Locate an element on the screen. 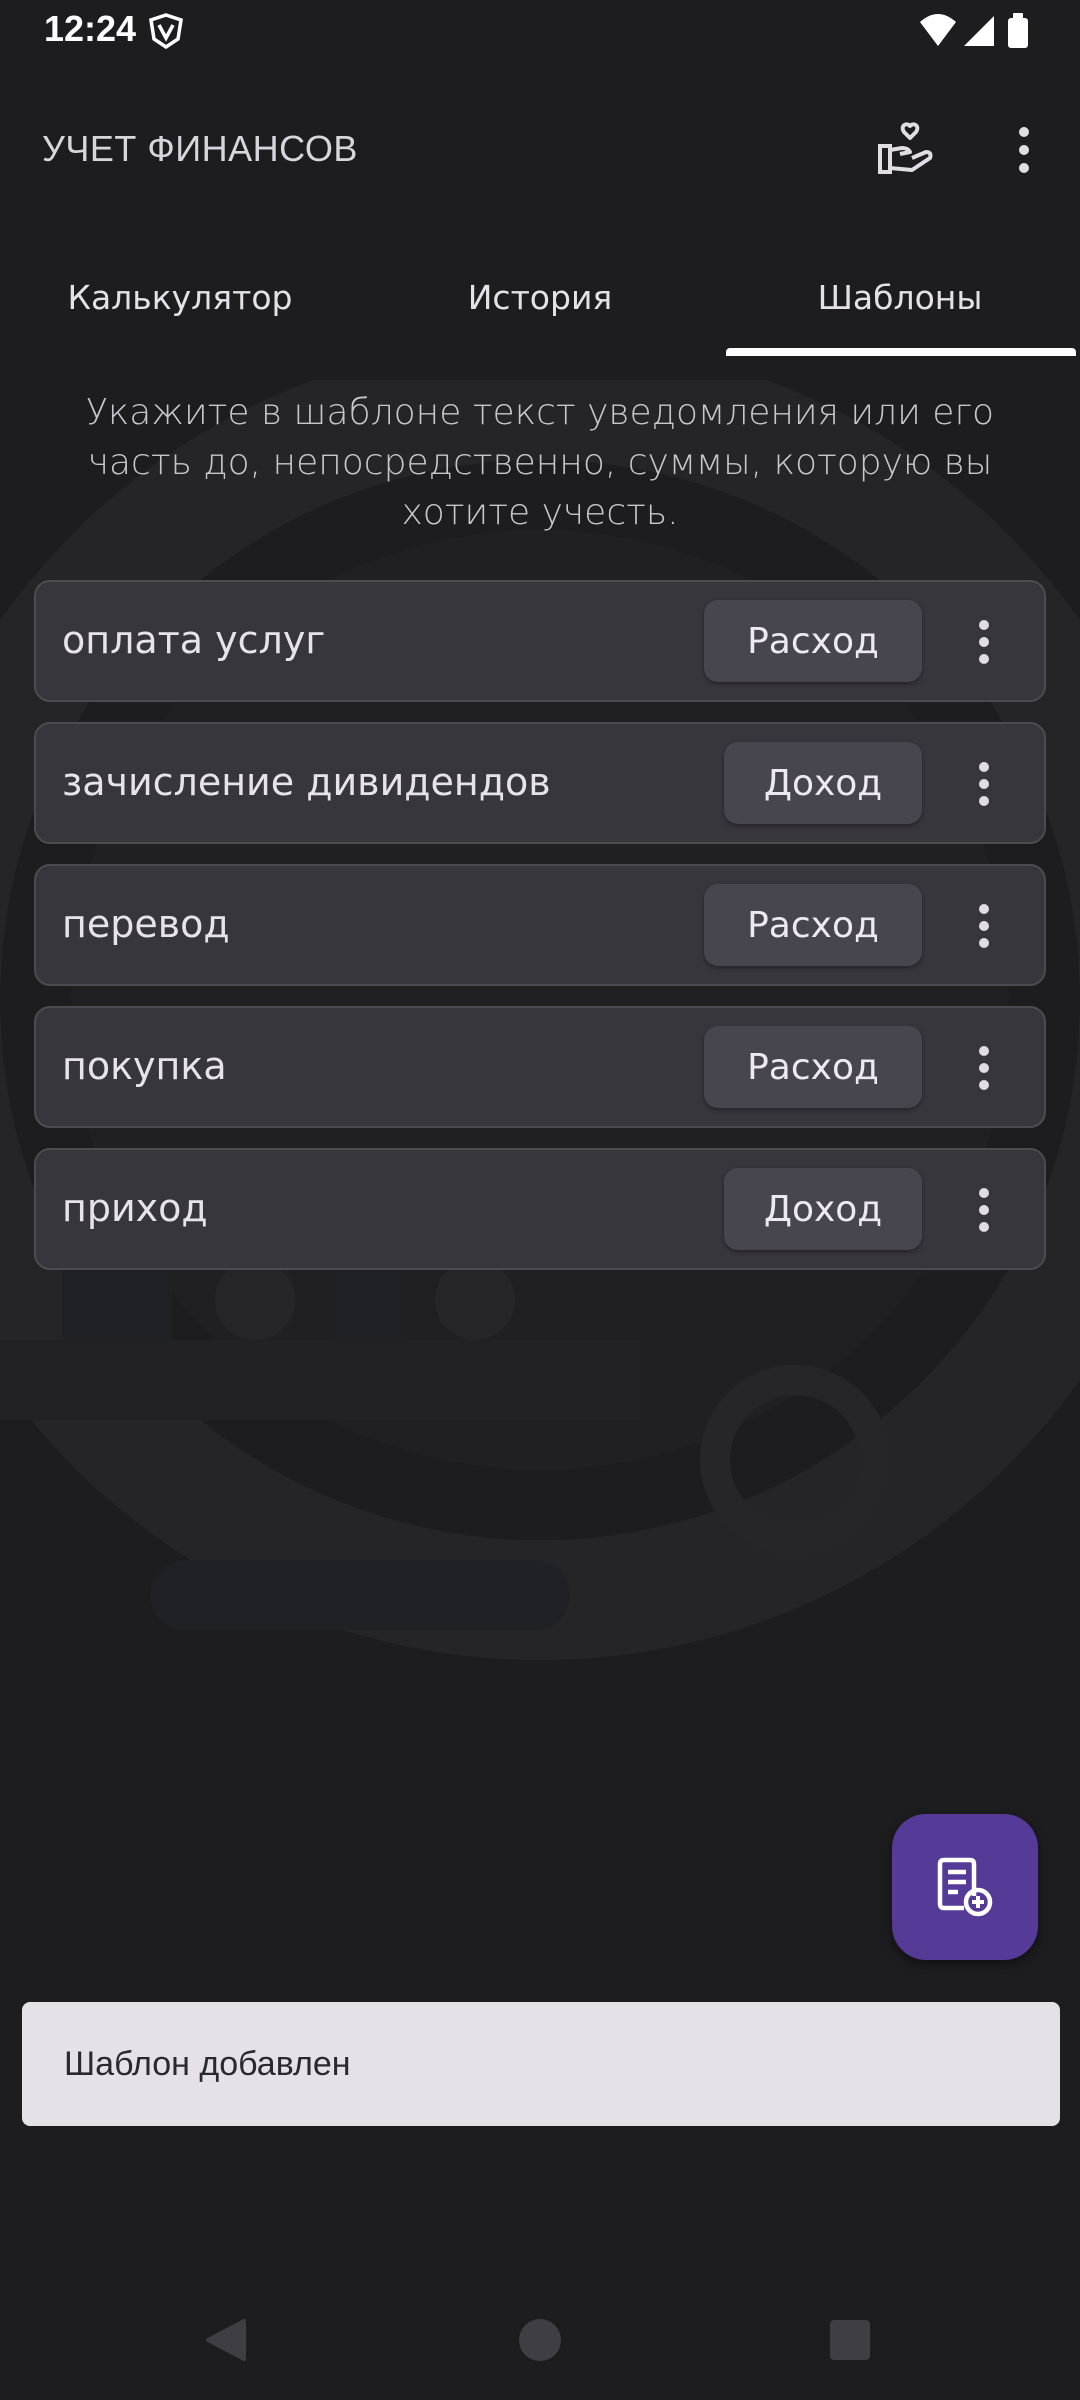 The height and width of the screenshot is (2400, 1080). wifi-icon is located at coordinates (938, 30).